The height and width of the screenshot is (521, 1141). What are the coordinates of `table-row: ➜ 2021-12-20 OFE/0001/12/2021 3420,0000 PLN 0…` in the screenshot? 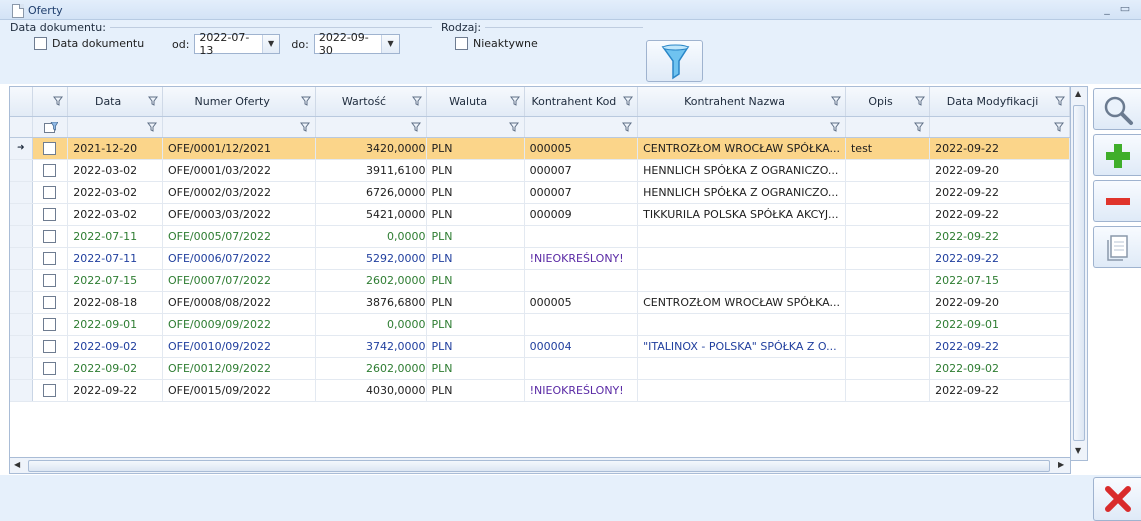 It's located at (540, 148).